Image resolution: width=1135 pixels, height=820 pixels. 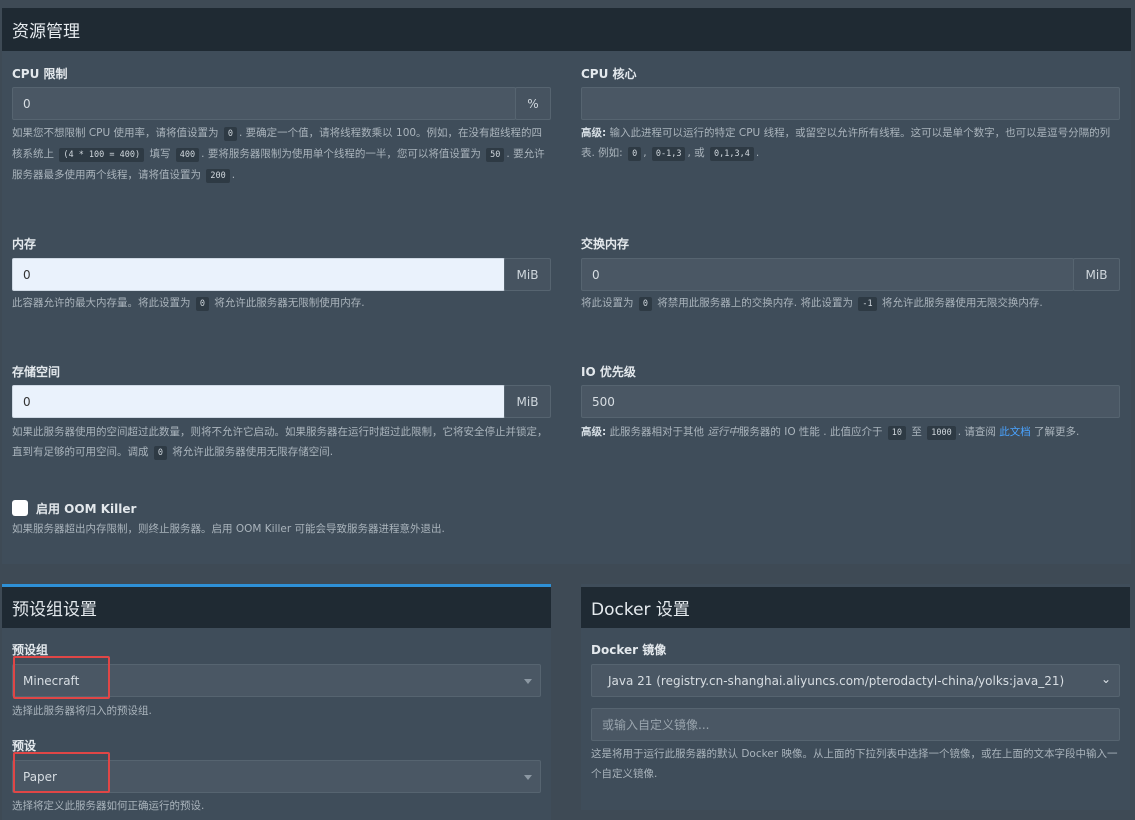 What do you see at coordinates (54, 610) in the screenshot?
I see `preset-panel-title: 预设组设置` at bounding box center [54, 610].